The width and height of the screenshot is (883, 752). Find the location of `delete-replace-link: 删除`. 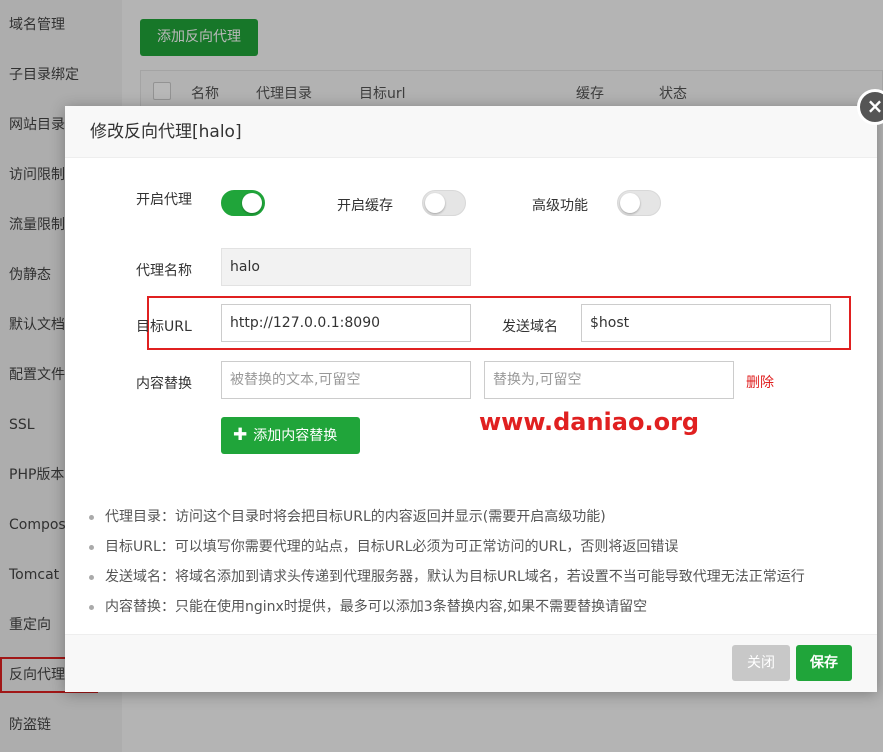

delete-replace-link: 删除 is located at coordinates (760, 382).